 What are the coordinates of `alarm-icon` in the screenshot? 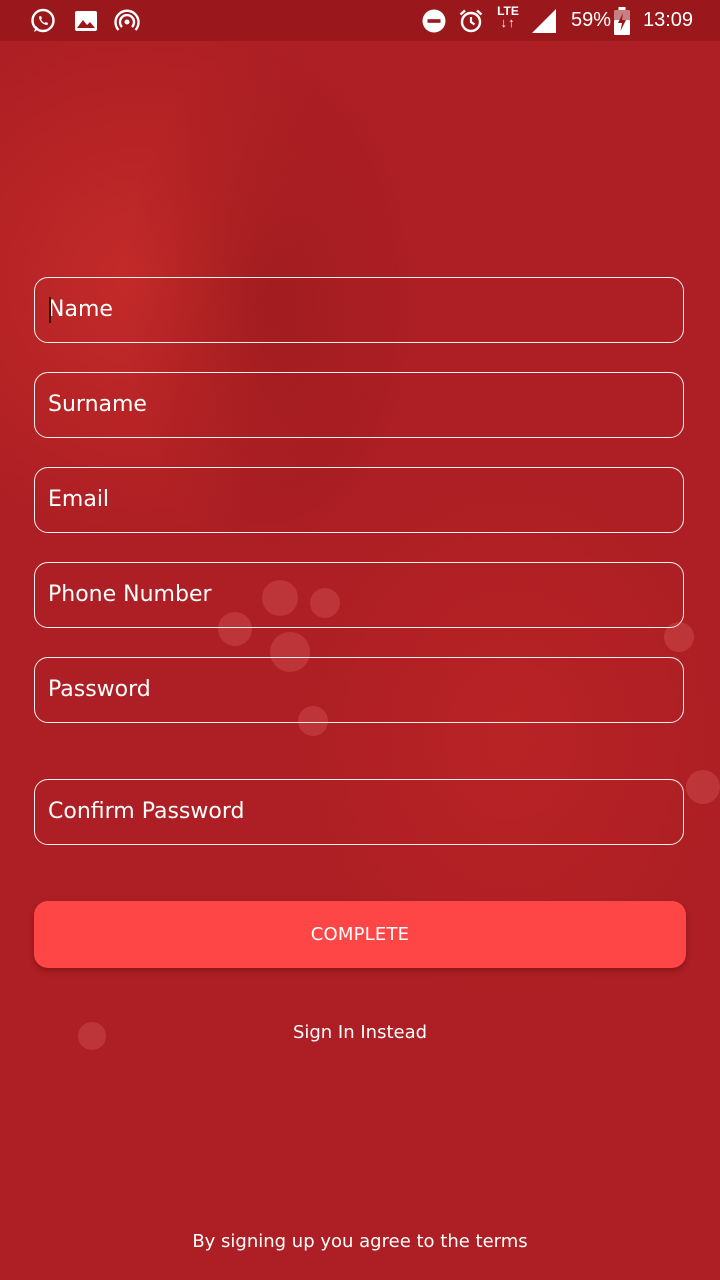 It's located at (471, 21).